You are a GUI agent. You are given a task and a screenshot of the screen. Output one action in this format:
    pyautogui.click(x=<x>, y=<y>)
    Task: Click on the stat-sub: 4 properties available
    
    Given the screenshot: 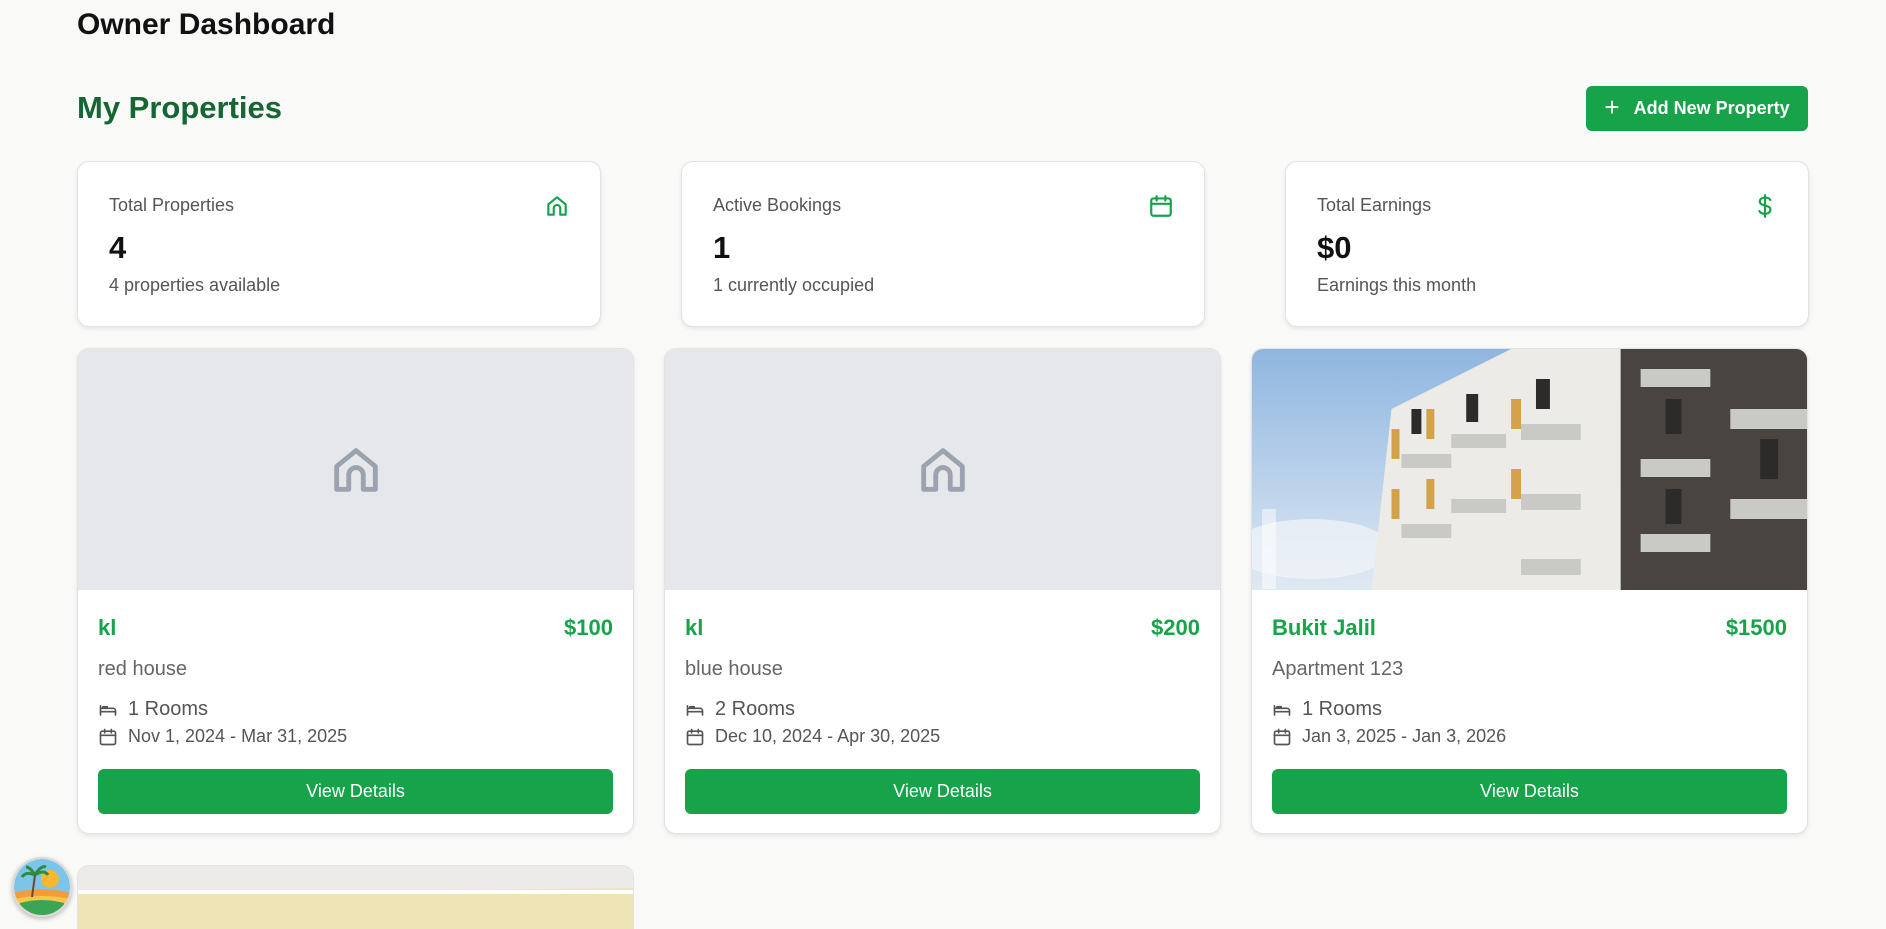 What is the action you would take?
    pyautogui.click(x=195, y=285)
    